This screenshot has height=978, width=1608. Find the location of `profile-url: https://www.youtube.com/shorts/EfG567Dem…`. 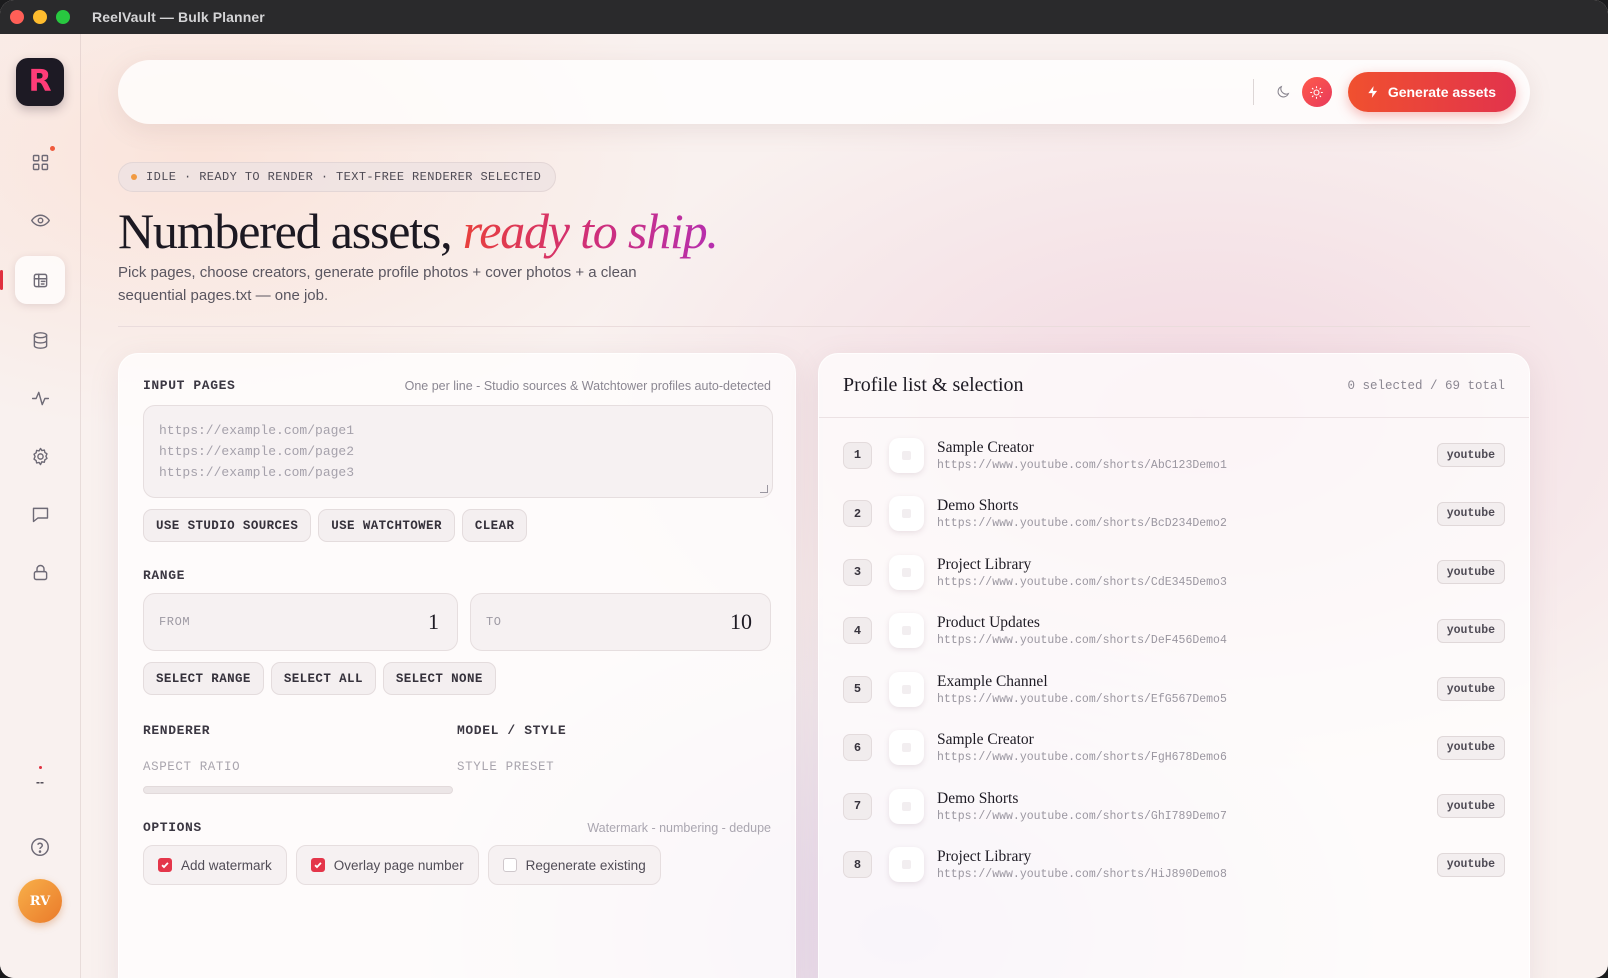

profile-url: https://www.youtube.com/shorts/EfG567Dem… is located at coordinates (1082, 699).